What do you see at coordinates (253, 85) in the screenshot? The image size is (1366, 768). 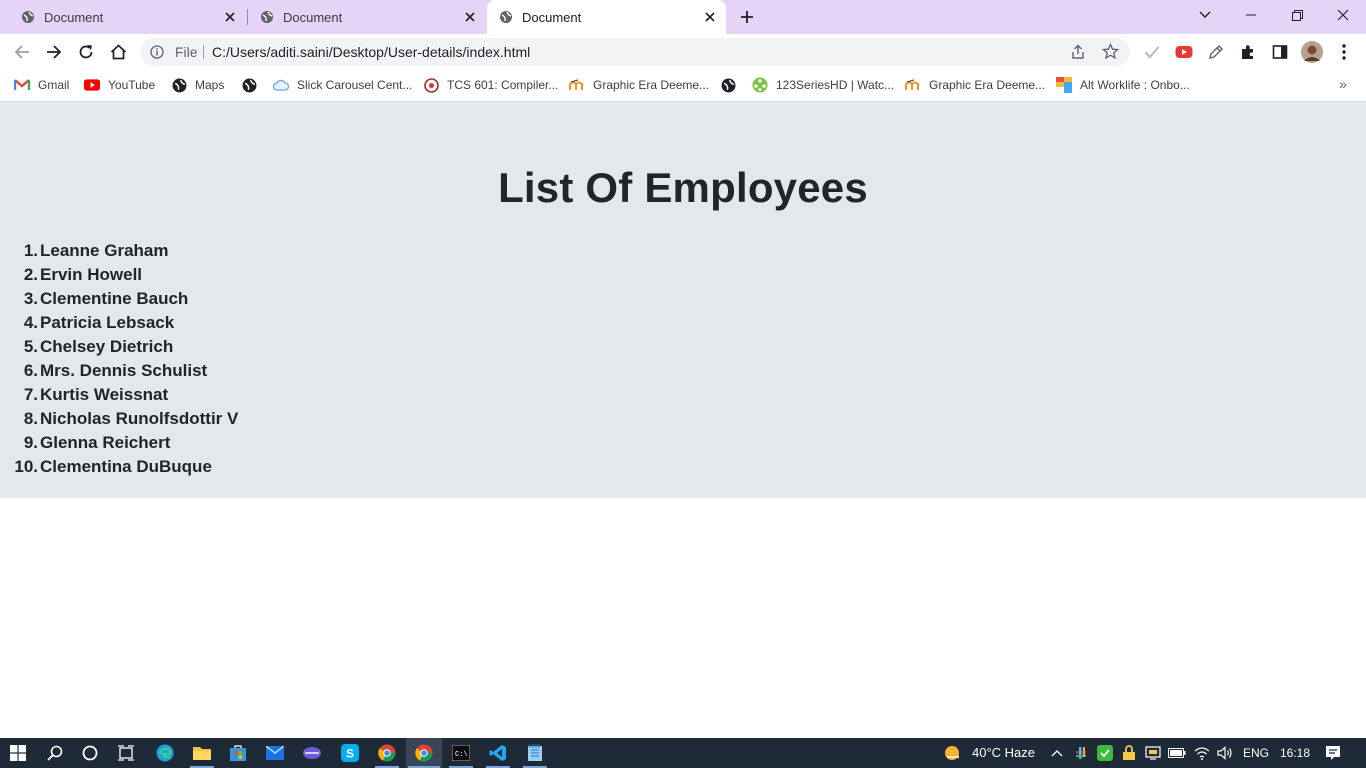 I see `bookmark-globe` at bounding box center [253, 85].